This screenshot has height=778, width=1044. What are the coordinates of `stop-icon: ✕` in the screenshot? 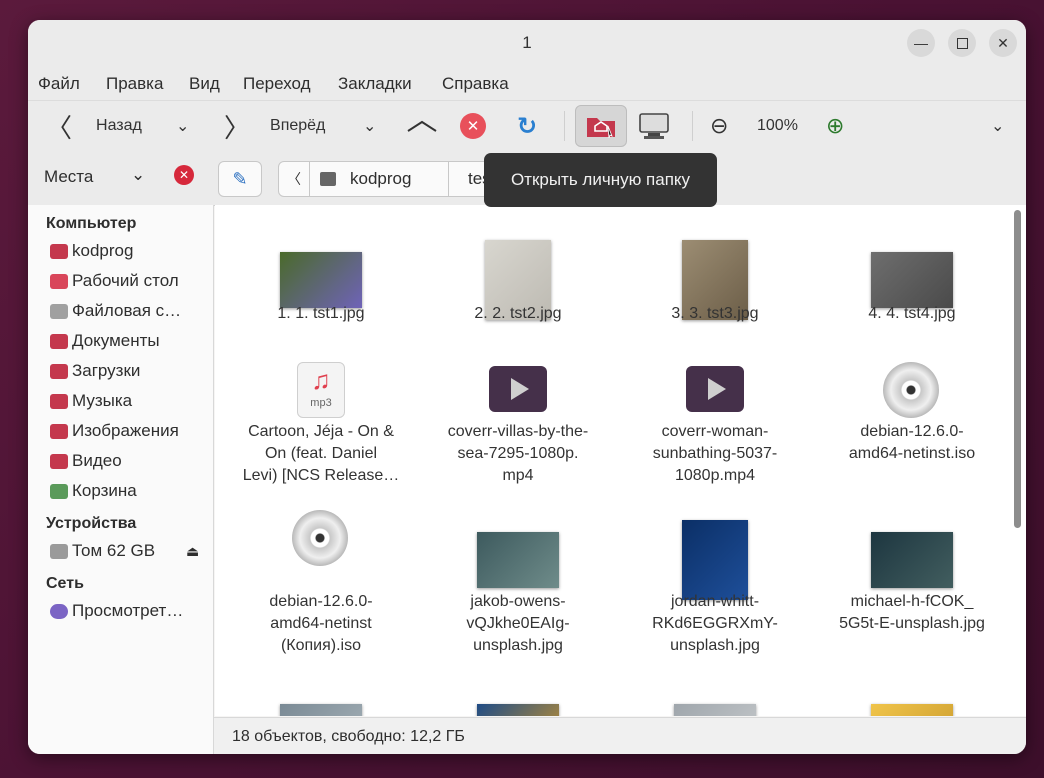 It's located at (473, 126).